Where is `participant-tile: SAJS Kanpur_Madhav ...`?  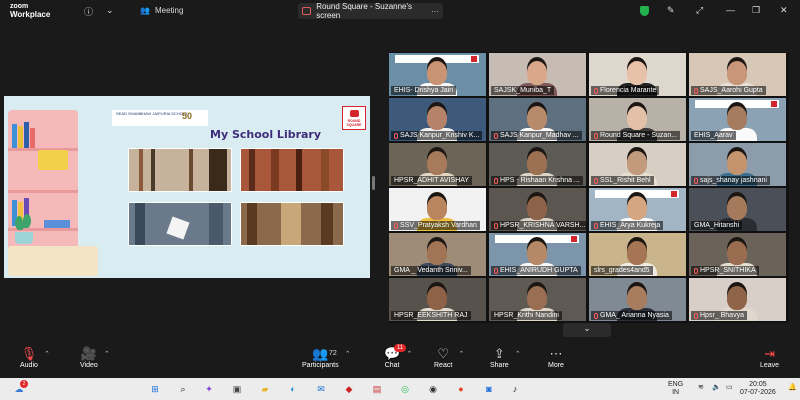 participant-tile: SAJS Kanpur_Madhav ... is located at coordinates (537, 119).